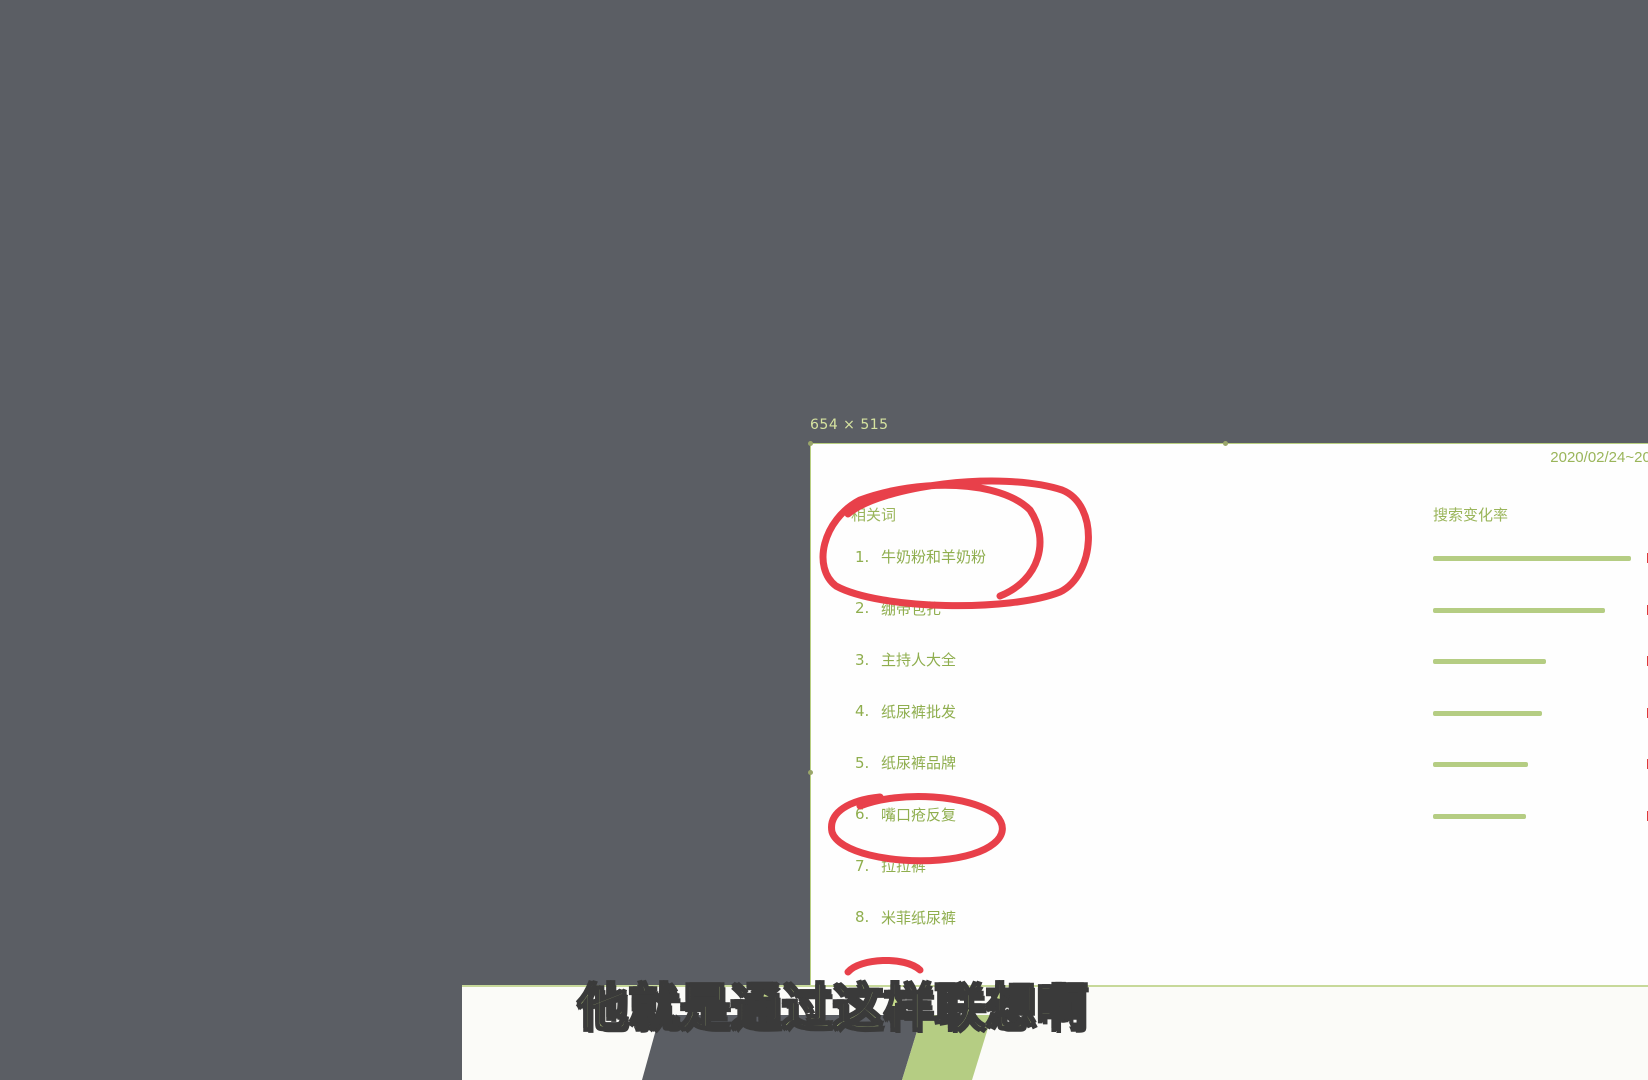  I want to click on keyword-rank: 1., so click(862, 556).